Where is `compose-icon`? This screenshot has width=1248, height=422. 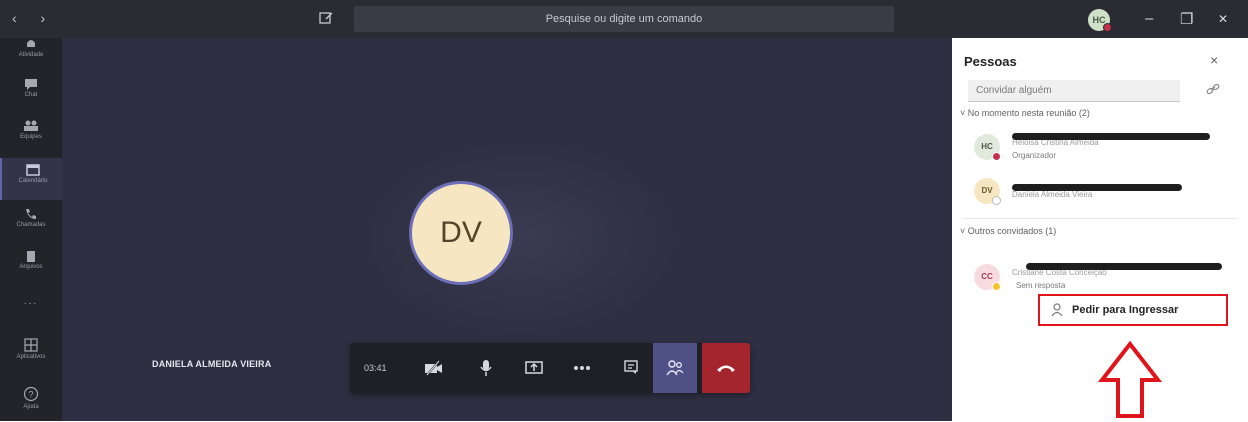
compose-icon is located at coordinates (326, 18).